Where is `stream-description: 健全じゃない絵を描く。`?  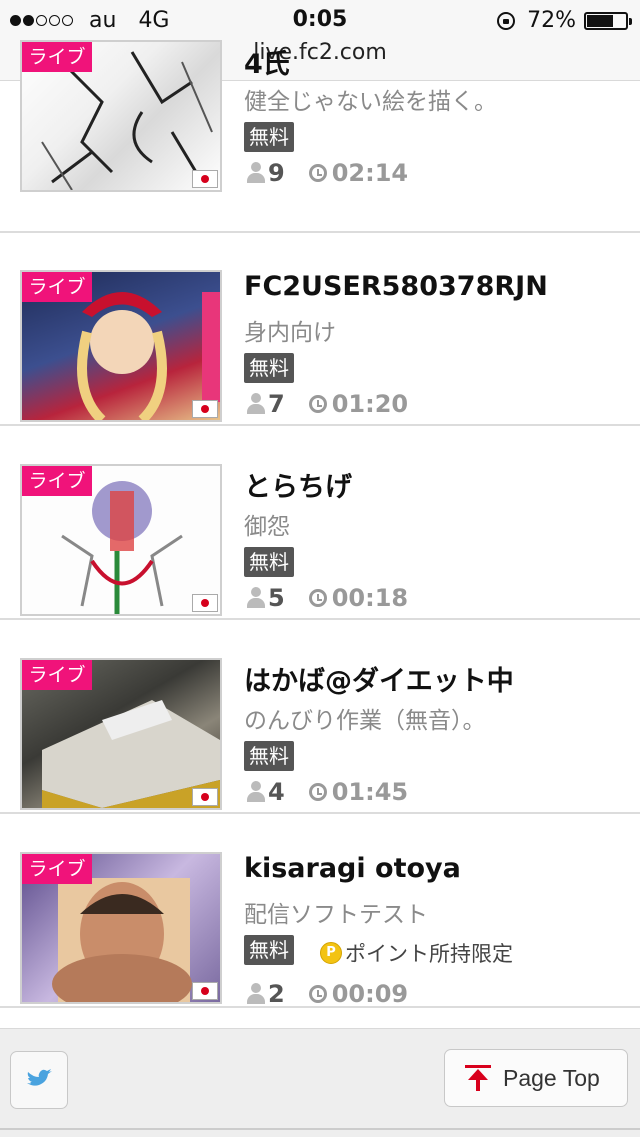 stream-description: 健全じゃない絵を描く。 is located at coordinates (370, 102).